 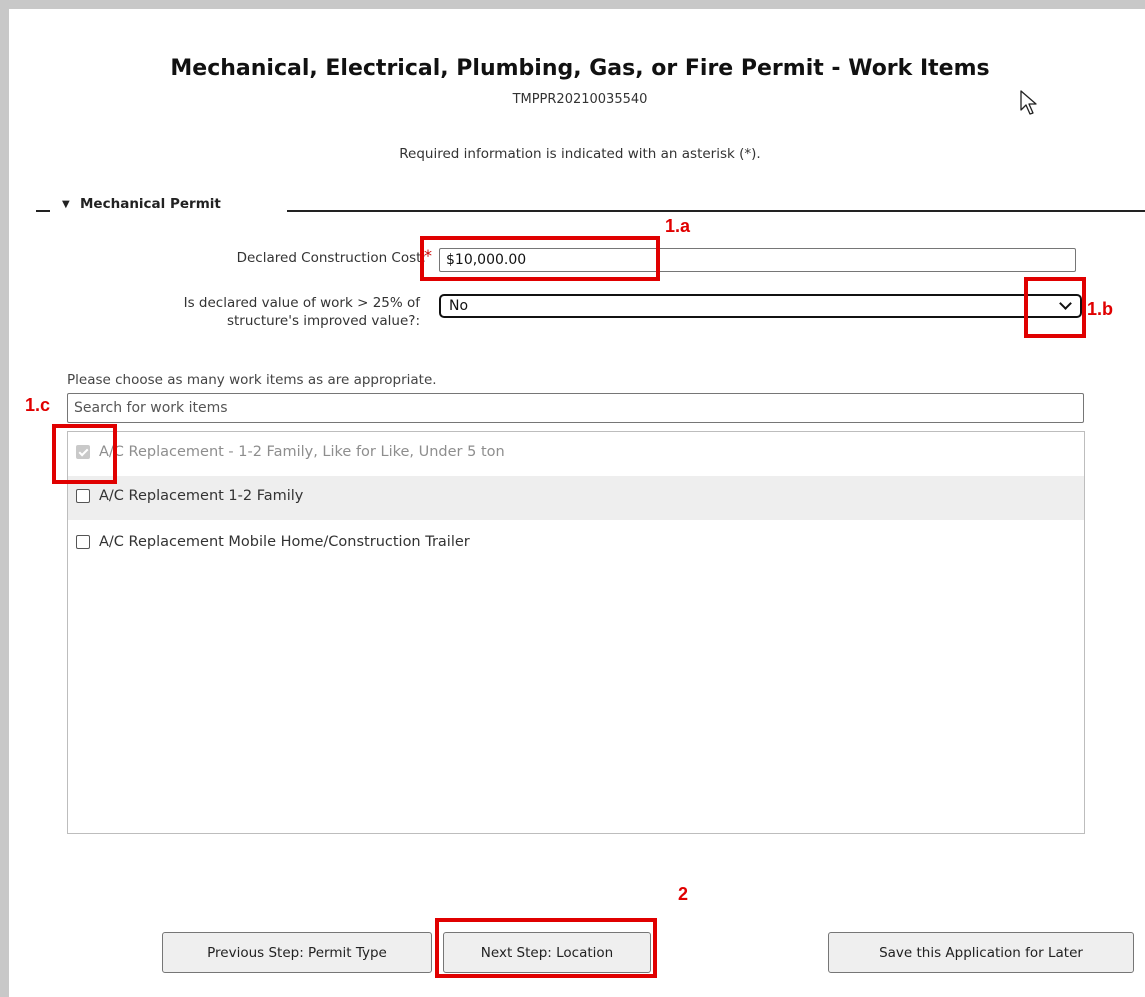 I want to click on annotation-label-1c: 1.c, so click(x=38, y=405).